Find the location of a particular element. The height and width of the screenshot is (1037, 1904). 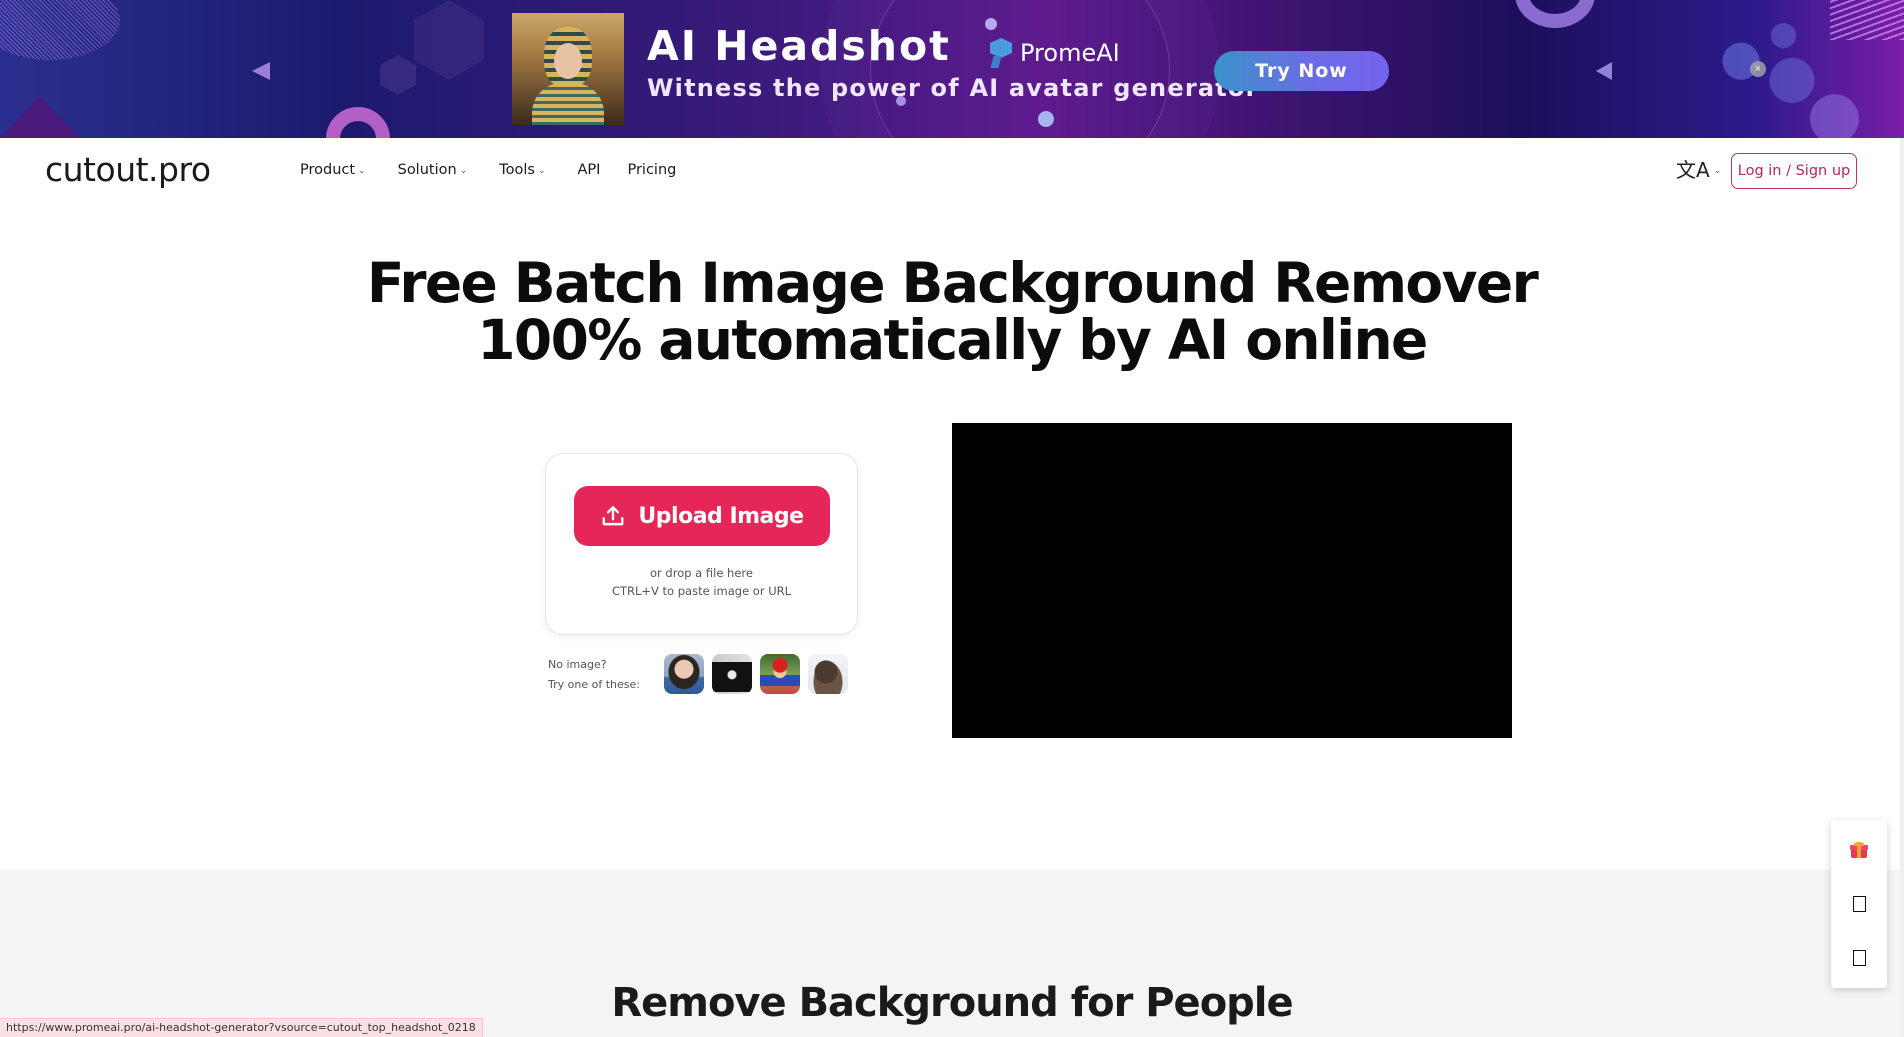

nav-item-tools: Tools ⌄ is located at coordinates (522, 170).